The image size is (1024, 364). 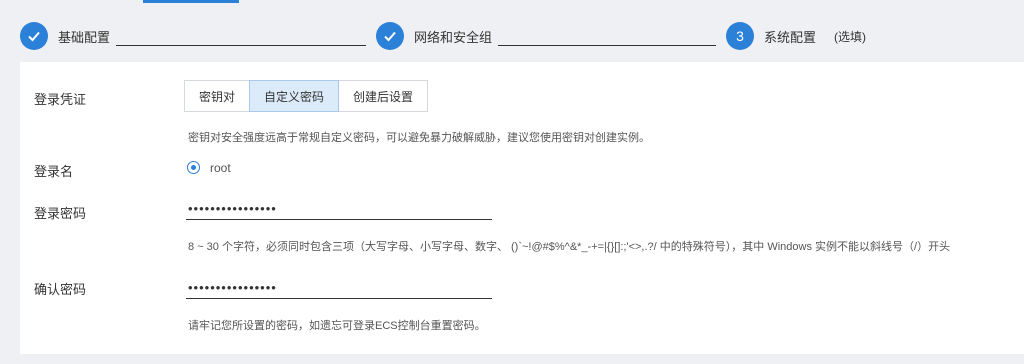 What do you see at coordinates (220, 168) in the screenshot?
I see `login-name-value: root` at bounding box center [220, 168].